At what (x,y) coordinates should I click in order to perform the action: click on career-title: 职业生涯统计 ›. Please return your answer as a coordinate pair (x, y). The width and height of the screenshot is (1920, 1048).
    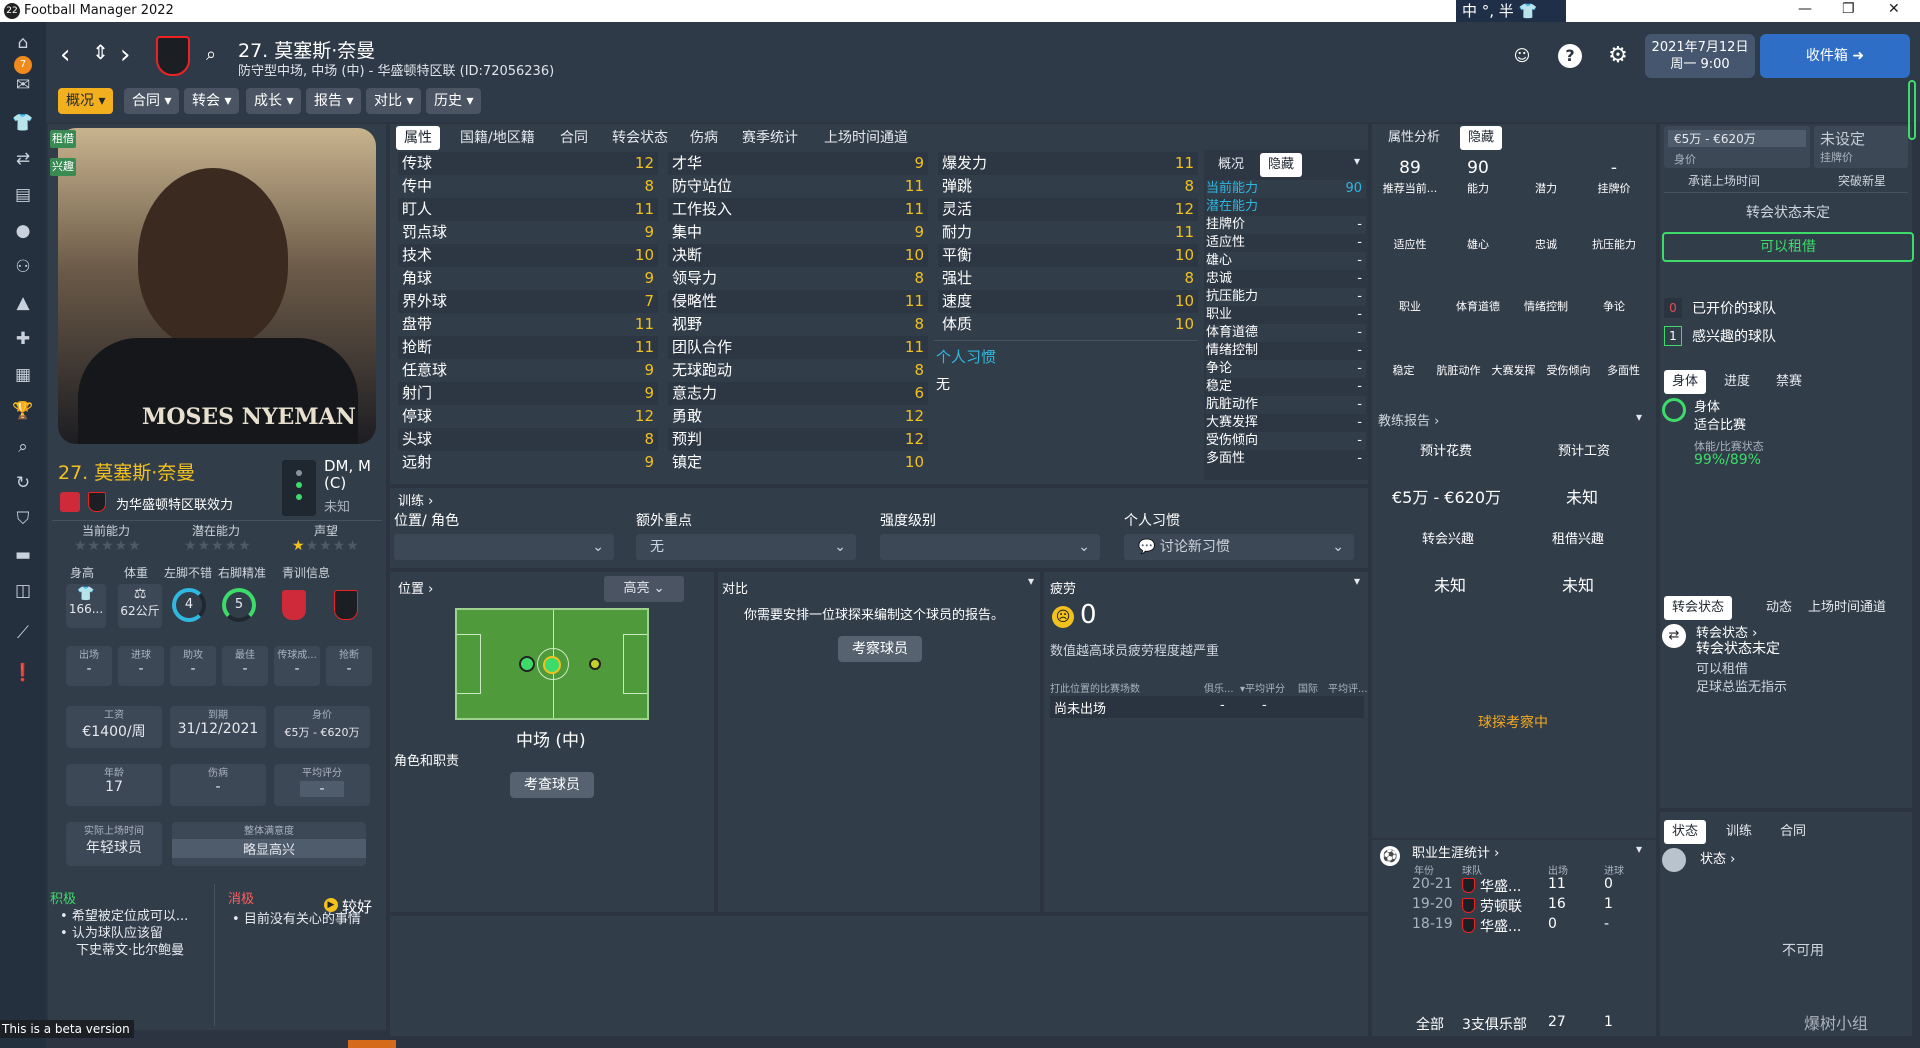
    Looking at the image, I should click on (1455, 851).